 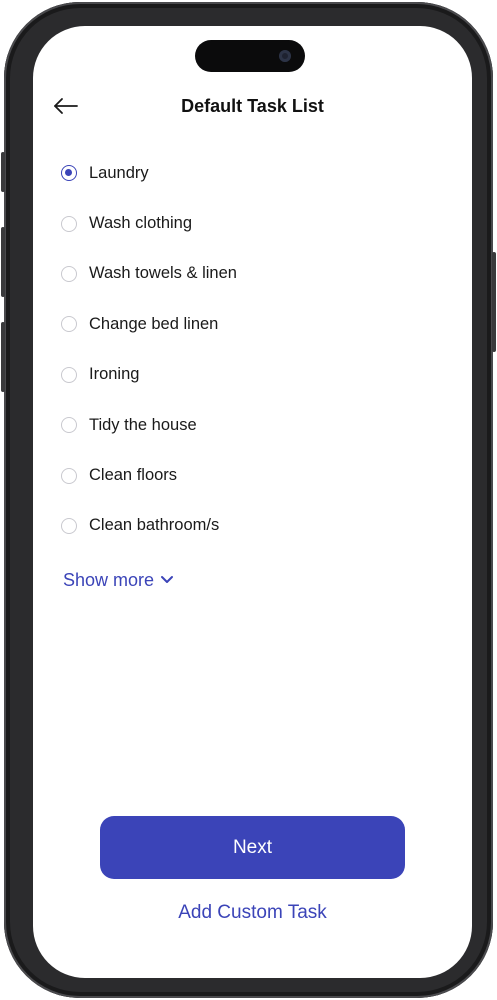 What do you see at coordinates (154, 323) in the screenshot?
I see `task-label: Change bed linen` at bounding box center [154, 323].